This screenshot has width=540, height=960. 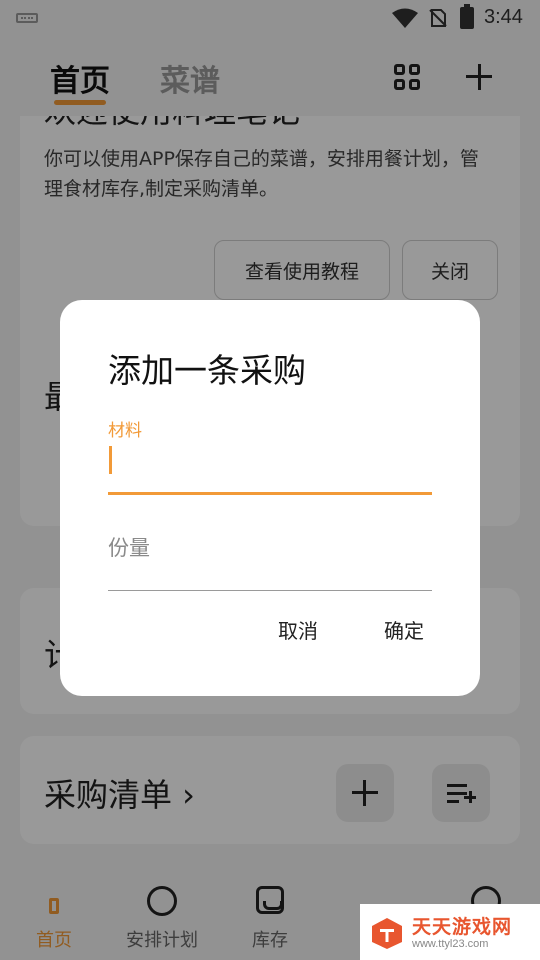 I want to click on material-underline, so click(x=270, y=493).